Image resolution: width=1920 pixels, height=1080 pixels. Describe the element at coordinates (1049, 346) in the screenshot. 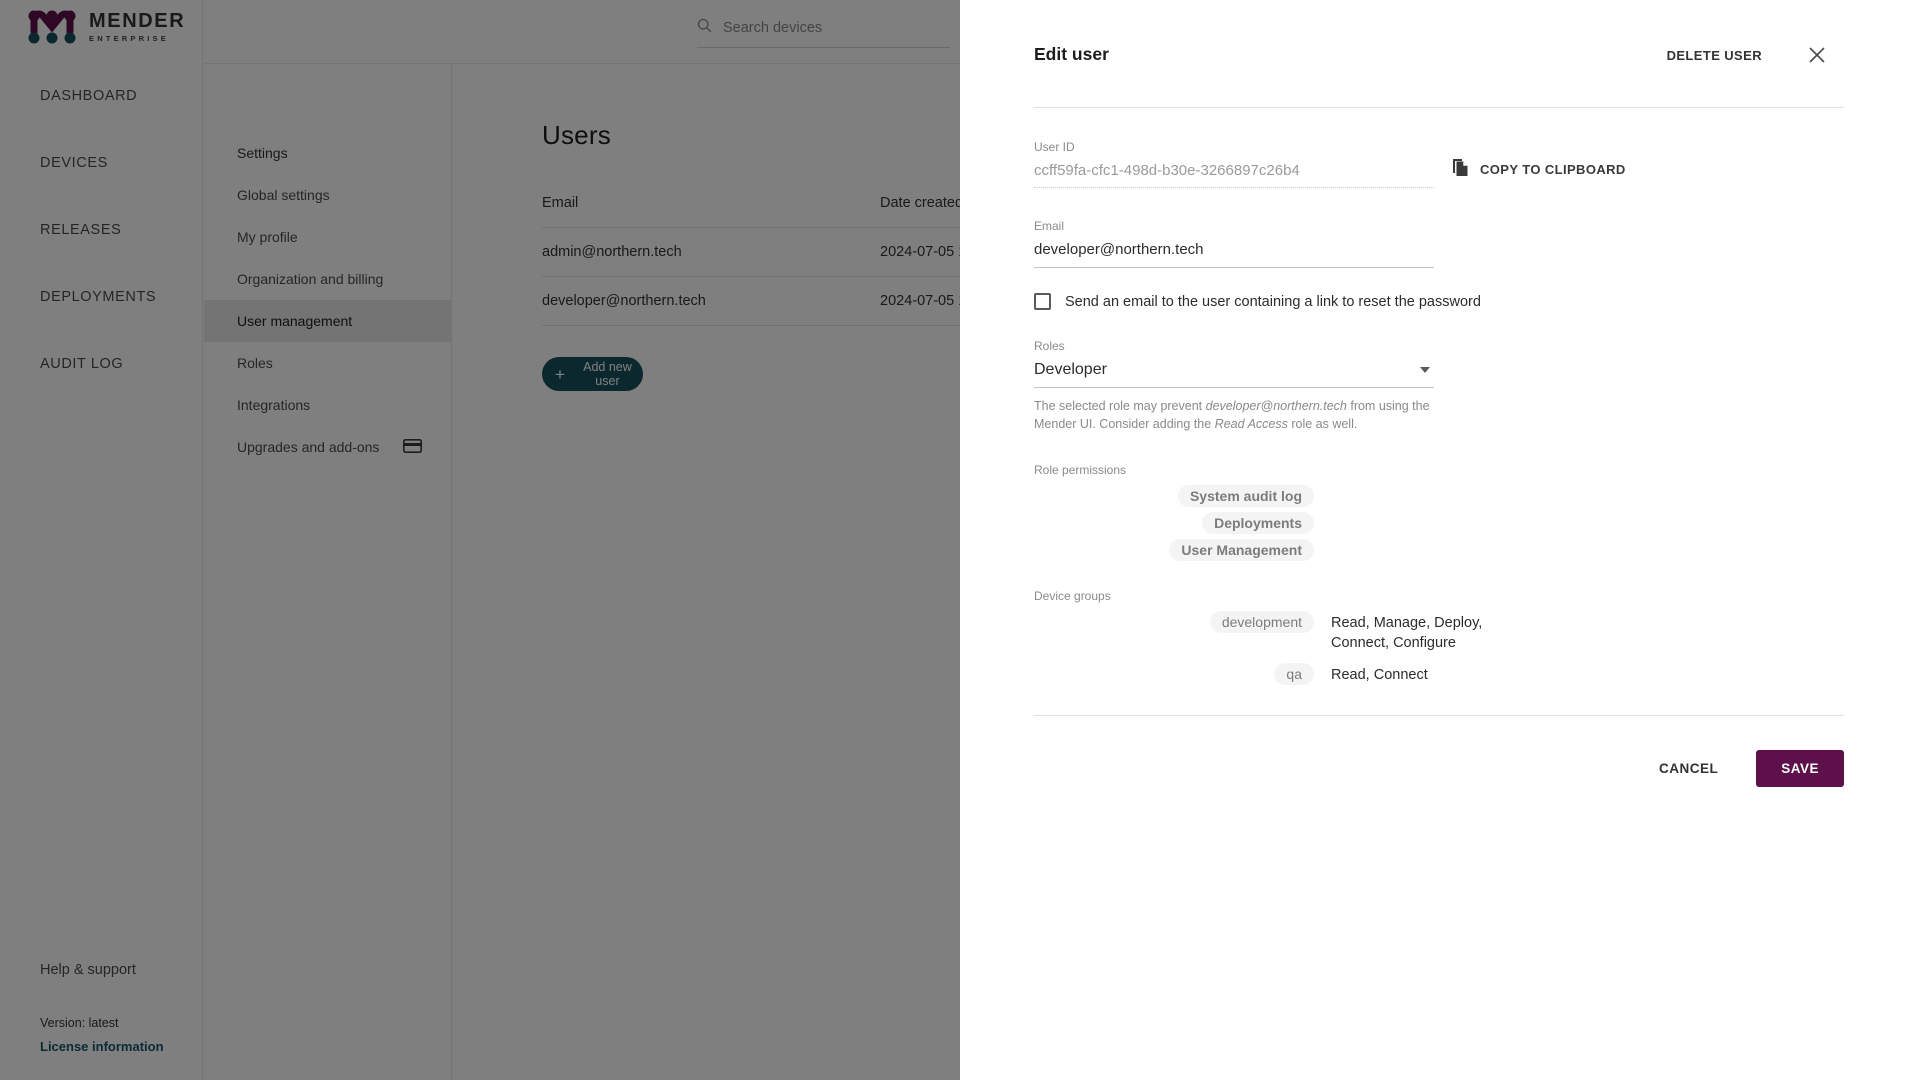

I see `roles-label: Roles` at that location.